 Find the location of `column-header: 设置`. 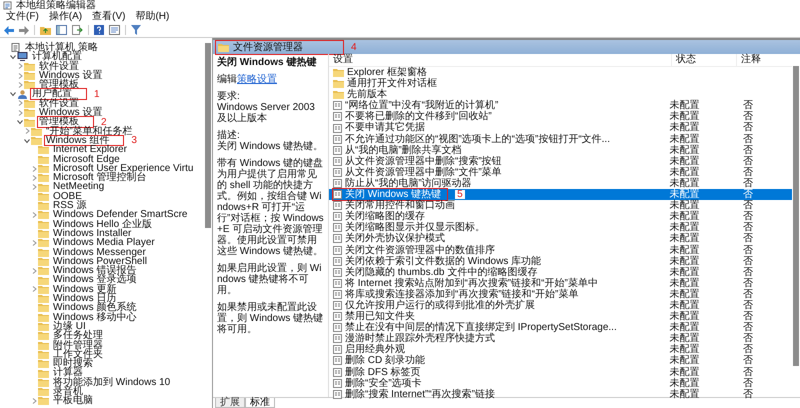

column-header: 设置 is located at coordinates (500, 60).